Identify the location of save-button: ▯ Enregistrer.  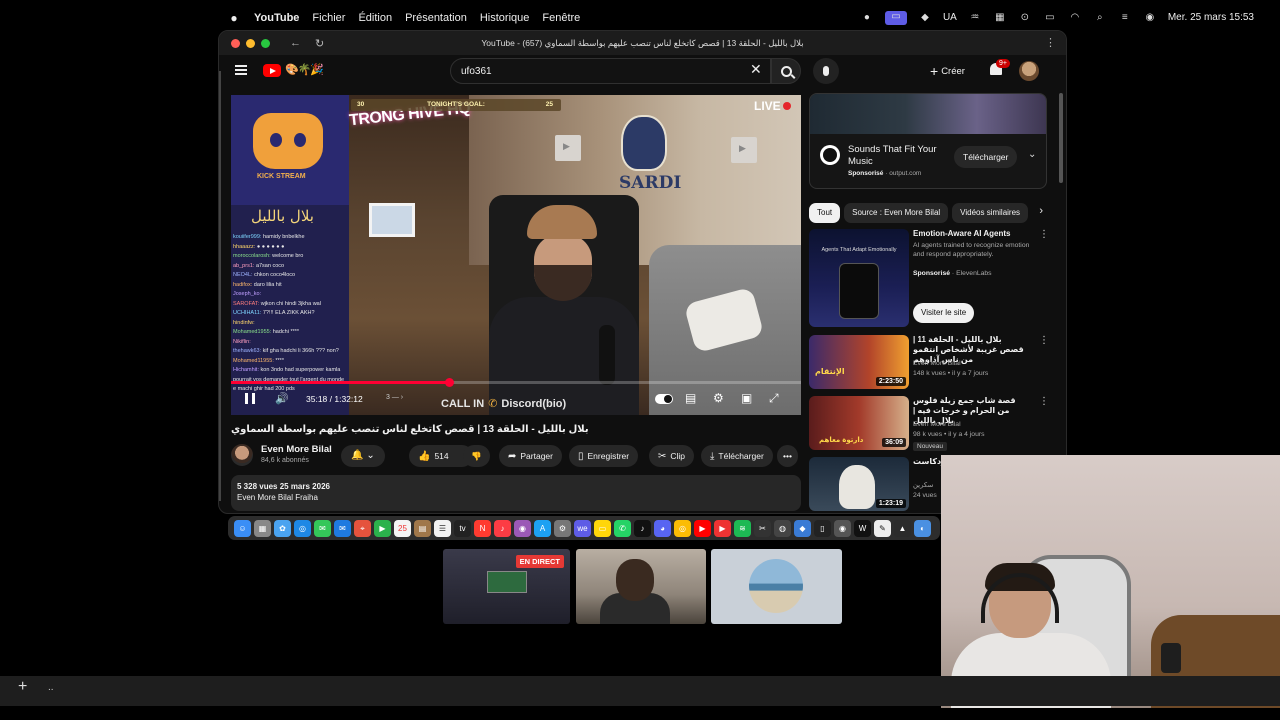
(604, 456).